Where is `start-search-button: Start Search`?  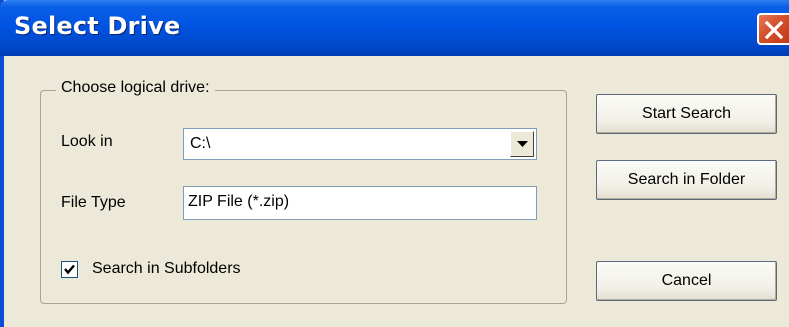 start-search-button: Start Search is located at coordinates (686, 114).